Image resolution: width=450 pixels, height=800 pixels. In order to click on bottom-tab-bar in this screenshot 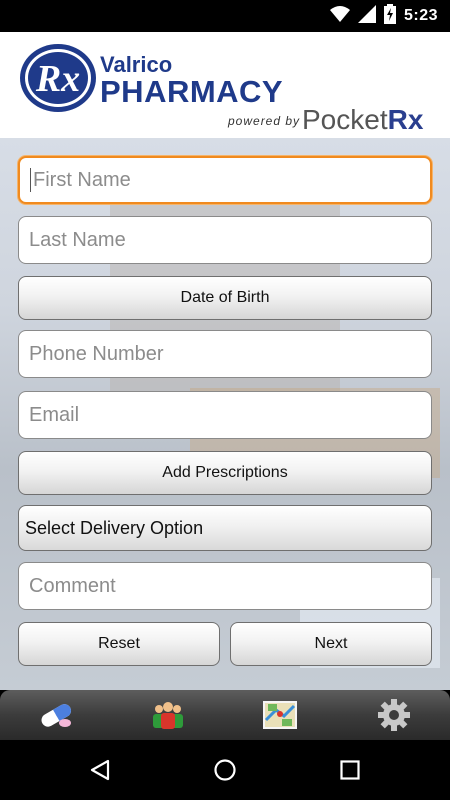, I will do `click(225, 715)`.